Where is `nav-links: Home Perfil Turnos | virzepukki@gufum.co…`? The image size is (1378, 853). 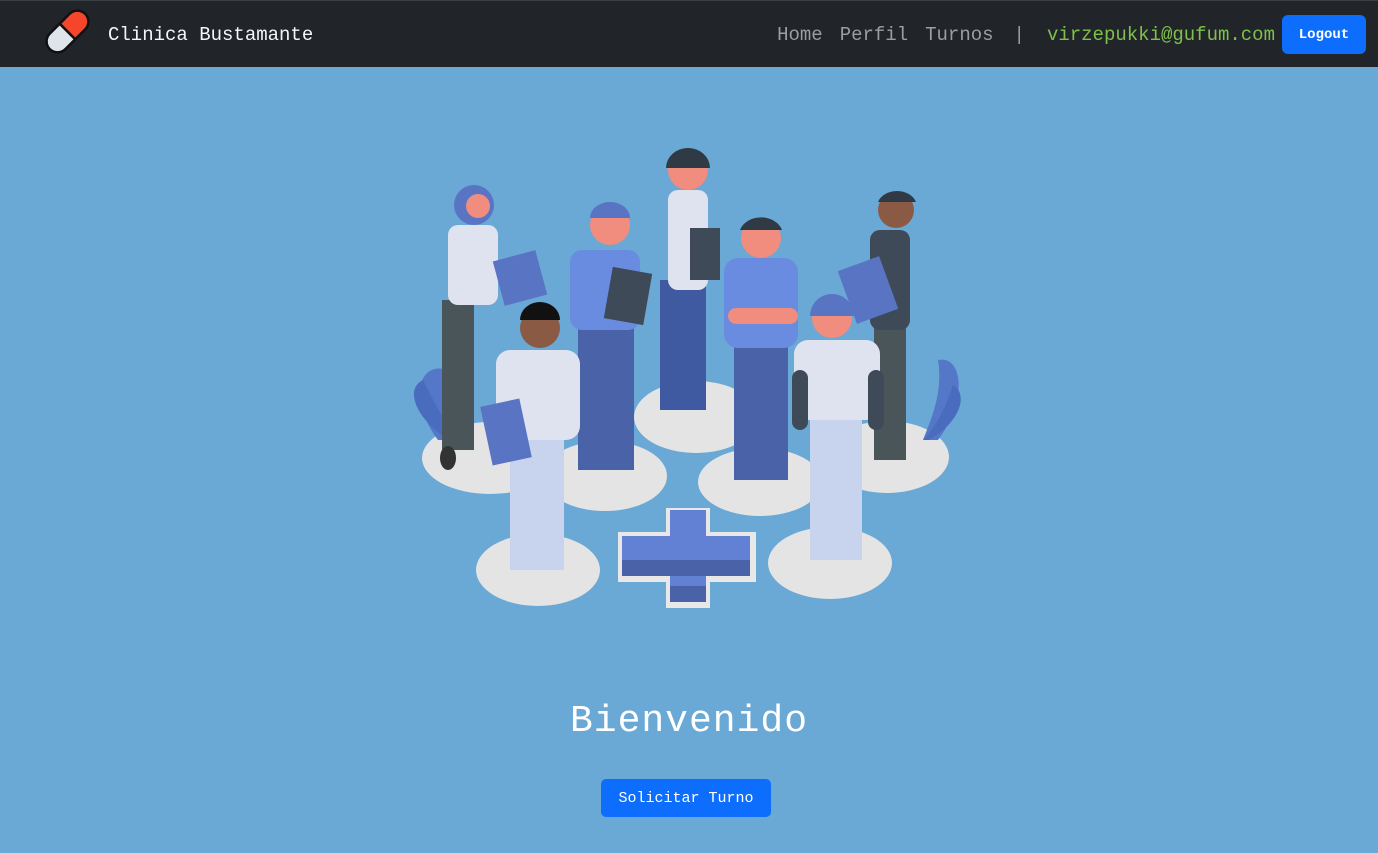
nav-links: Home Perfil Turnos | virzepukki@gufum.co… is located at coordinates (1017, 34).